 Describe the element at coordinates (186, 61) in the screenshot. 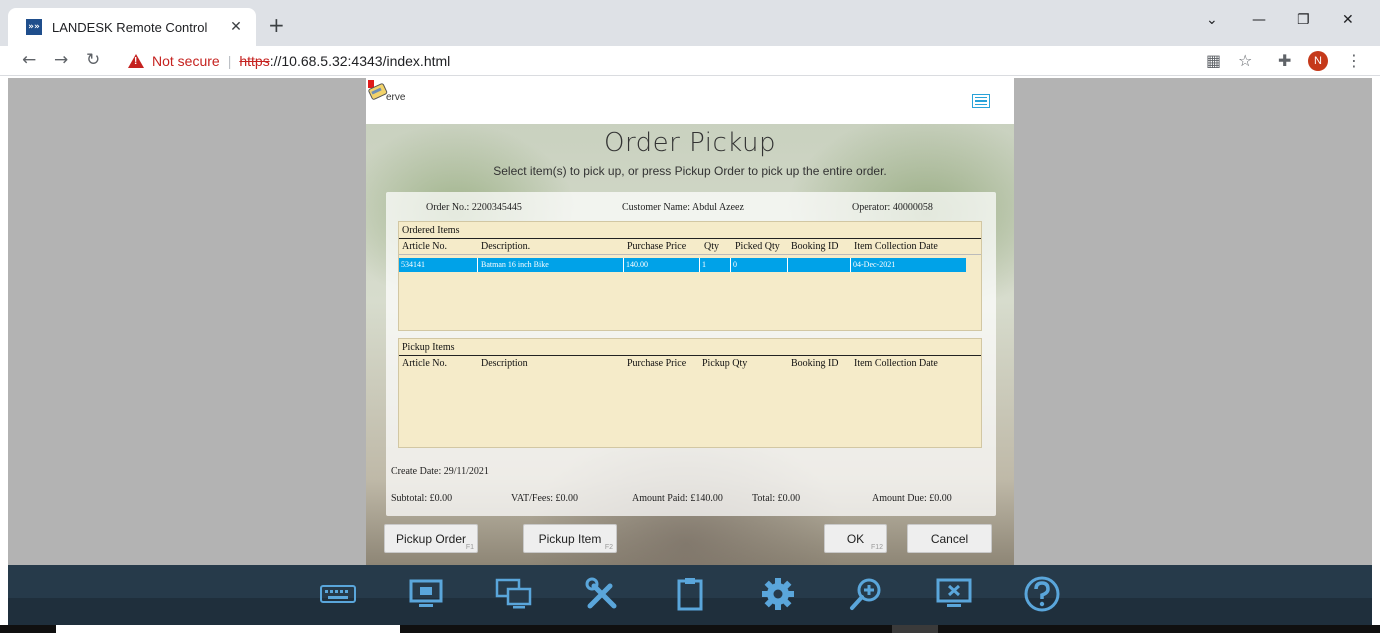

I see `not-secure-label: Not secure` at that location.